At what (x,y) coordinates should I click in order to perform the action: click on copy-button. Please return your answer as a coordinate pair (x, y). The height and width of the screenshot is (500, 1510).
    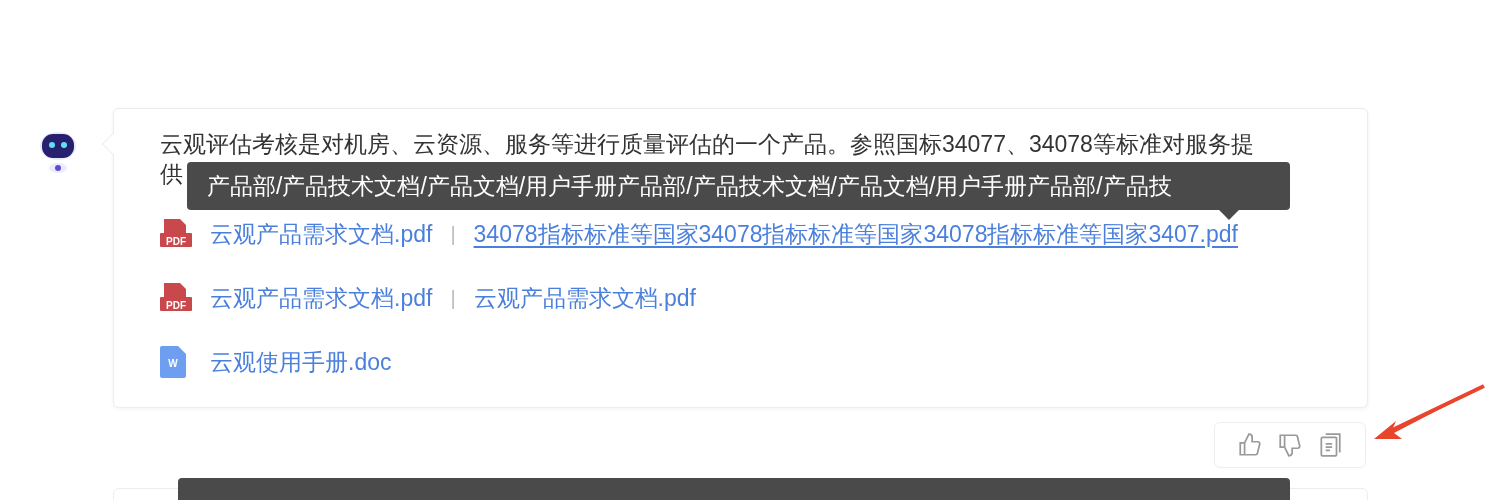
    Looking at the image, I should click on (1330, 445).